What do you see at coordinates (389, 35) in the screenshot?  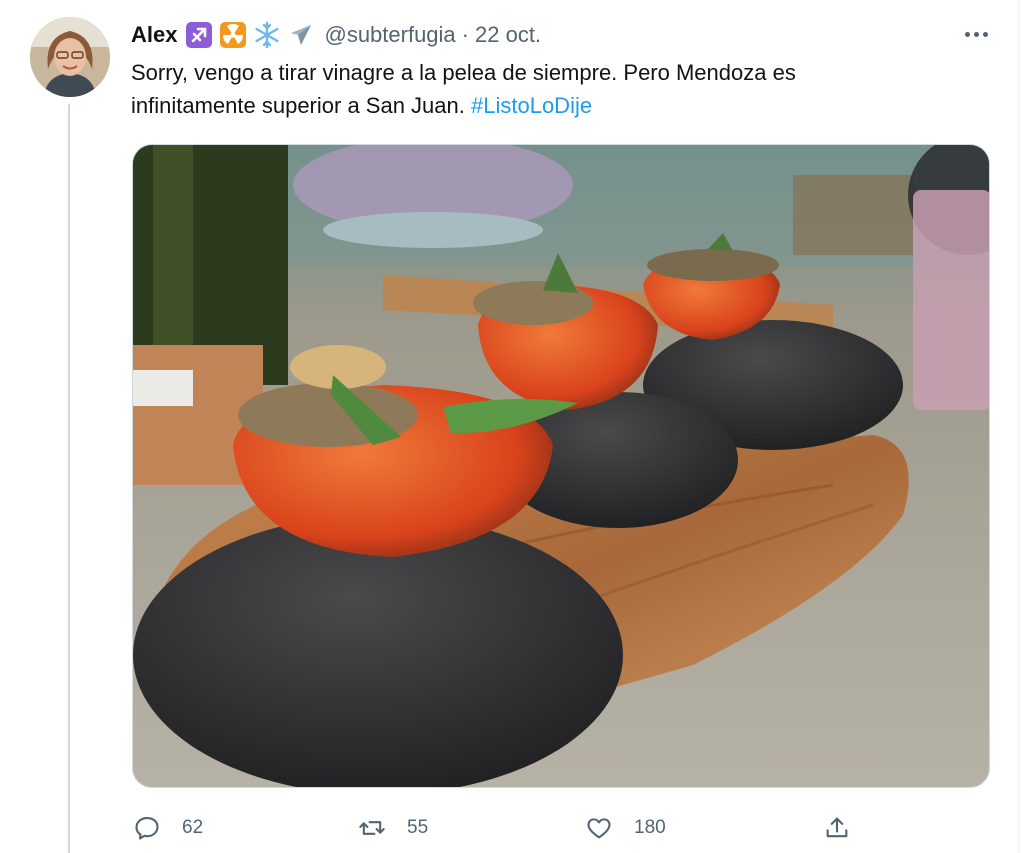 I see `handle: @subterfugia` at bounding box center [389, 35].